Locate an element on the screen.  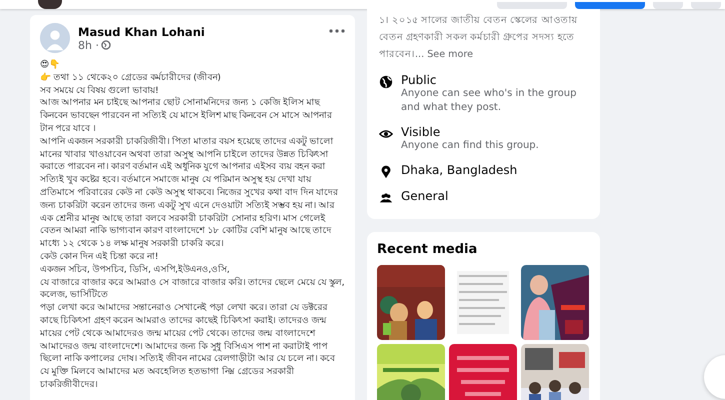
post-text: 👉 তথা ১১ থেকে২০ গ্রেডের কর্মচারীদের (জীবন) is located at coordinates (131, 78).